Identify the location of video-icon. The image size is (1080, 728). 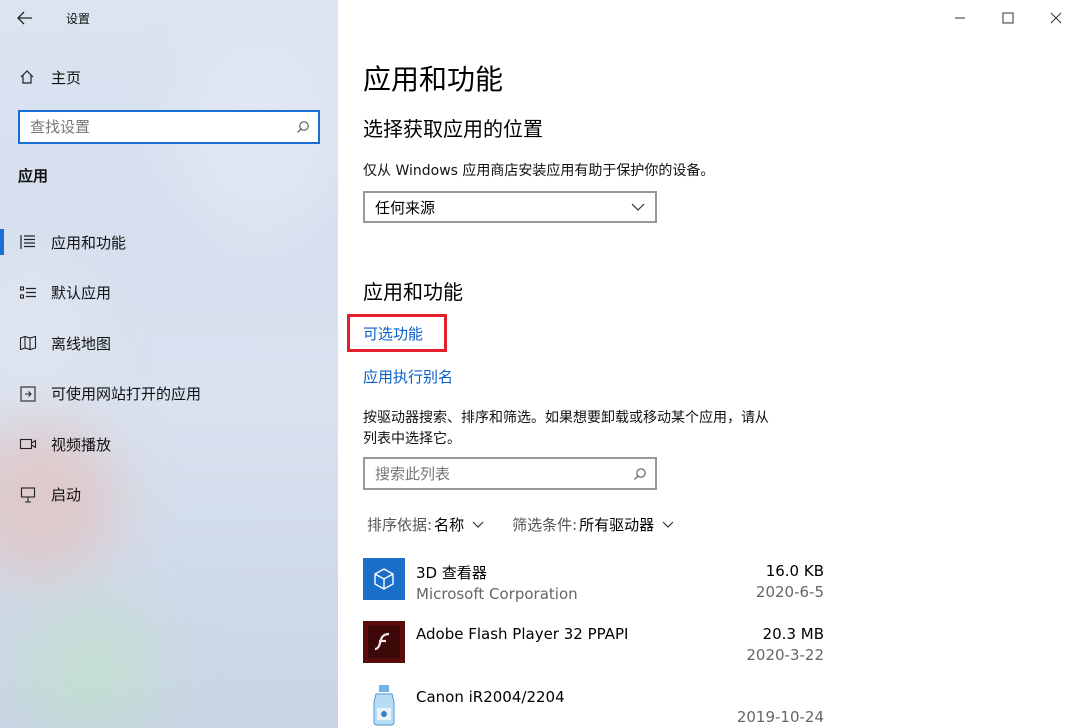
(28, 444).